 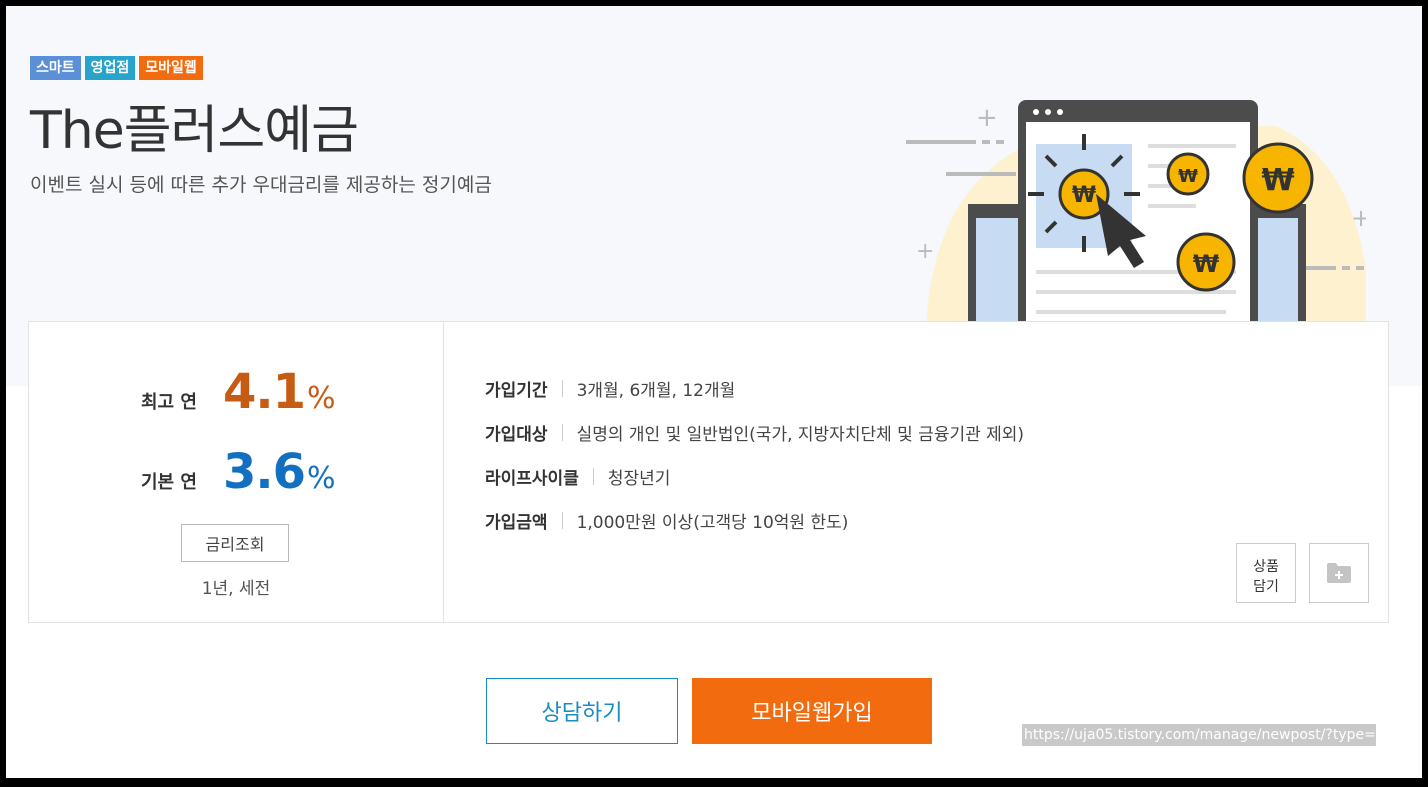 What do you see at coordinates (656, 390) in the screenshot?
I see `info-value: 3개월, 6개월, 12개월` at bounding box center [656, 390].